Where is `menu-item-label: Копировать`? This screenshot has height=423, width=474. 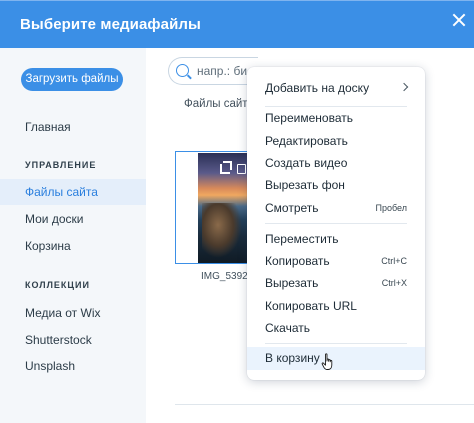 menu-item-label: Копировать is located at coordinates (297, 261).